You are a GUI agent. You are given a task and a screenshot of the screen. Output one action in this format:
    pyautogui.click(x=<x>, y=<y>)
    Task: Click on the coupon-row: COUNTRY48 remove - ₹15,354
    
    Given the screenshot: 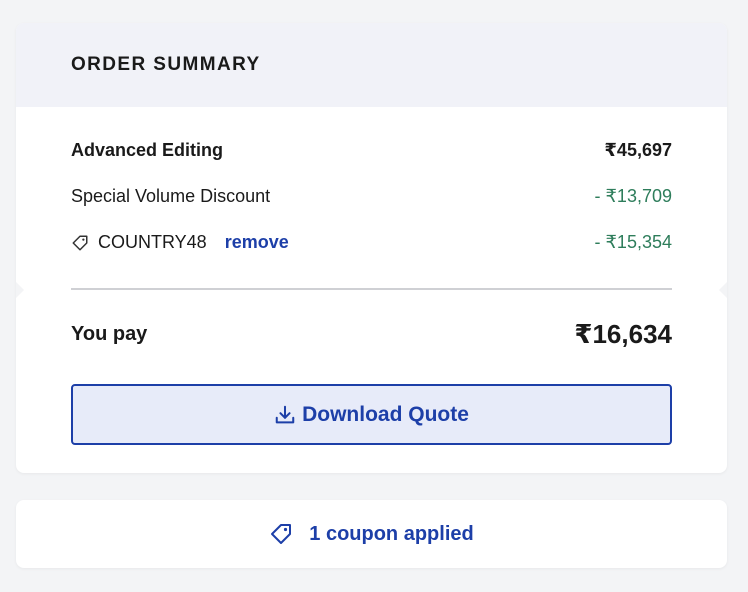 What is the action you would take?
    pyautogui.click(x=371, y=242)
    